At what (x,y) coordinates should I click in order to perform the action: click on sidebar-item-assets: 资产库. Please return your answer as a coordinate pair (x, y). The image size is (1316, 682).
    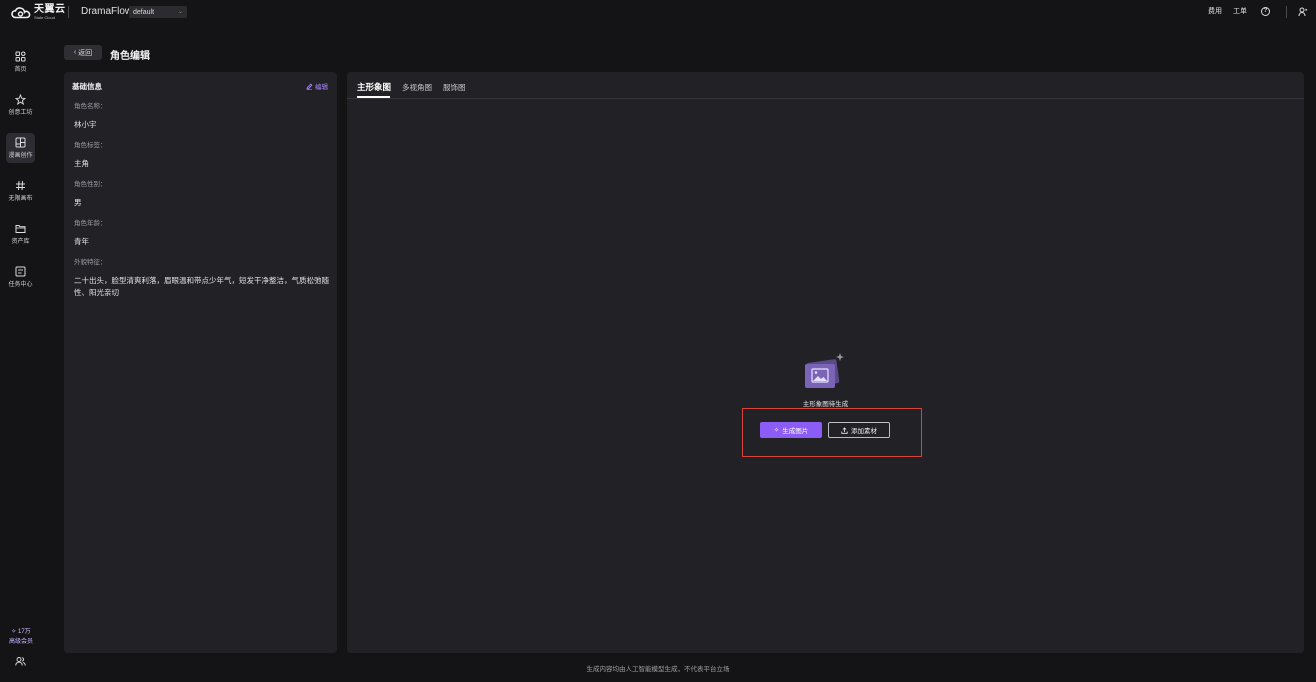
    Looking at the image, I should click on (20, 234).